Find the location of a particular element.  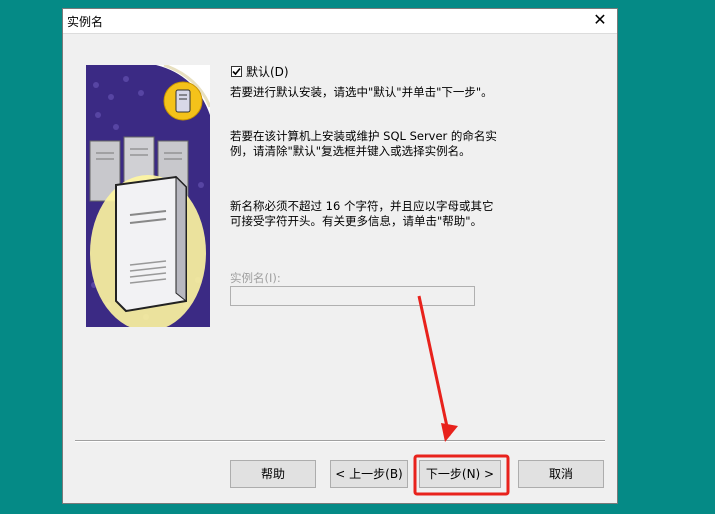

help-button: 帮助 is located at coordinates (273, 474).